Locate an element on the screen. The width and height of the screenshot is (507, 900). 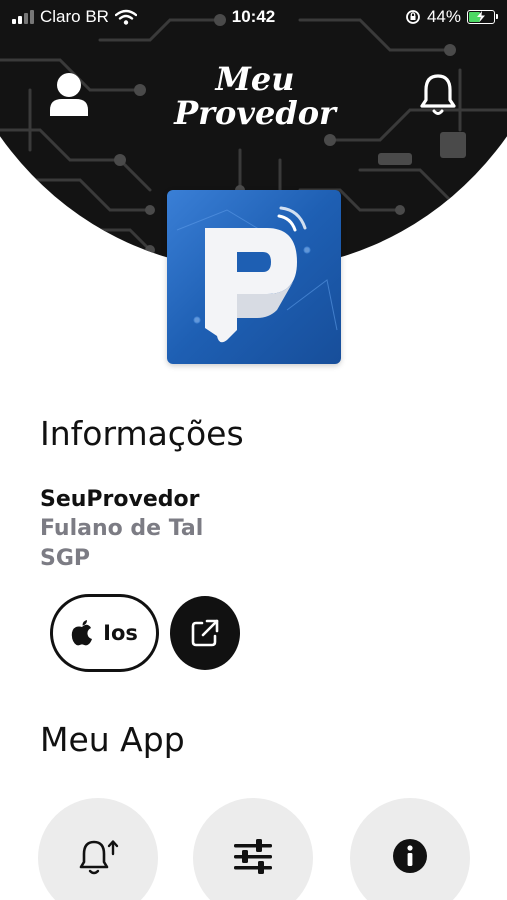
notifications-button is located at coordinates (438, 95).